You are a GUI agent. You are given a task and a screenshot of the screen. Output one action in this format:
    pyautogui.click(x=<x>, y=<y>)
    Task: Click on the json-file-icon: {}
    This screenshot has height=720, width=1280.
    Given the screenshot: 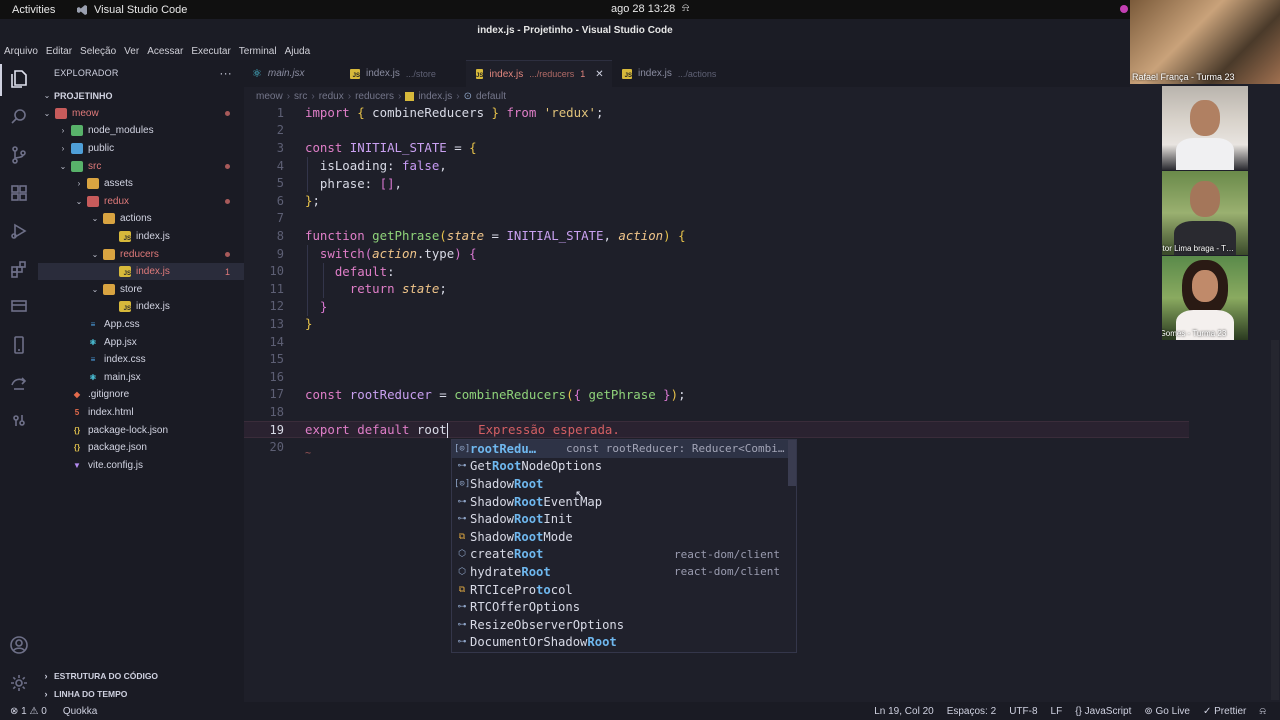 What is the action you would take?
    pyautogui.click(x=77, y=448)
    